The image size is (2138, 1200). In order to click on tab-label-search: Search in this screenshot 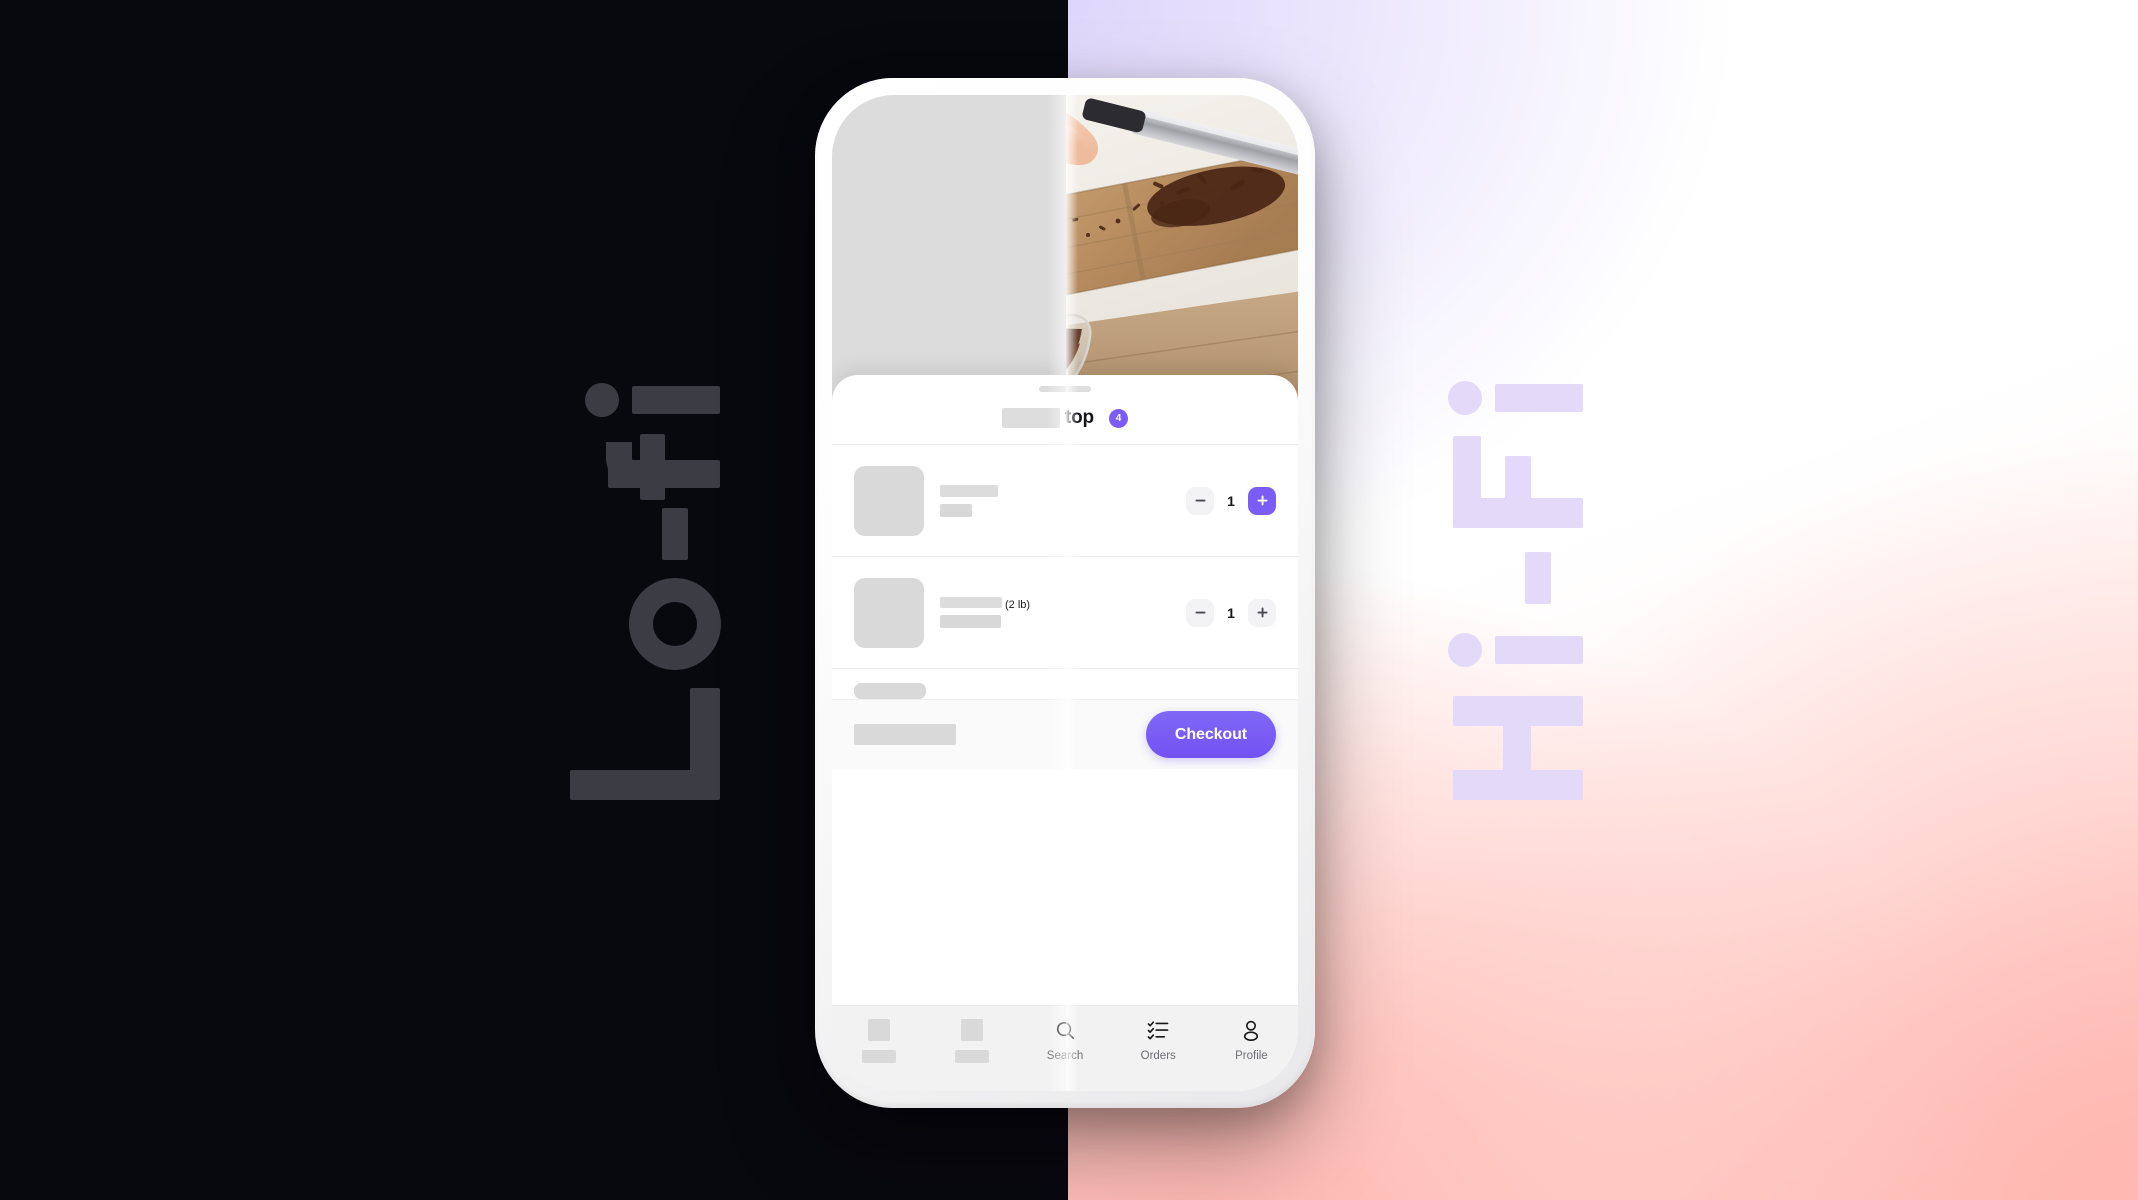, I will do `click(1065, 1056)`.